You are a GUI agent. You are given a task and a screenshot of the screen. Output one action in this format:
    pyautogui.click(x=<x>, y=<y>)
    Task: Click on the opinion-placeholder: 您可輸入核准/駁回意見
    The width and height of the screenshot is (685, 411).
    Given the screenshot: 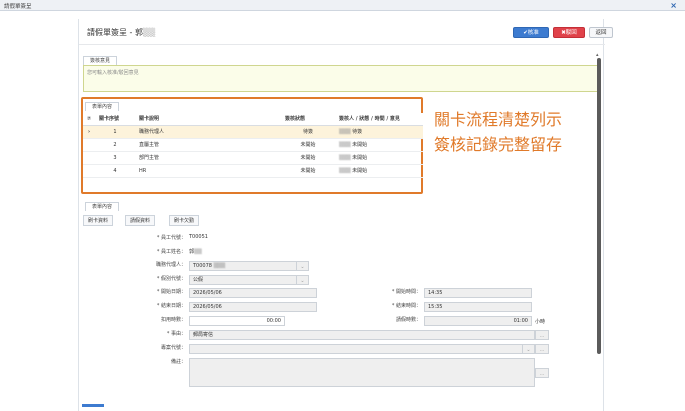 What is the action you would take?
    pyautogui.click(x=113, y=73)
    